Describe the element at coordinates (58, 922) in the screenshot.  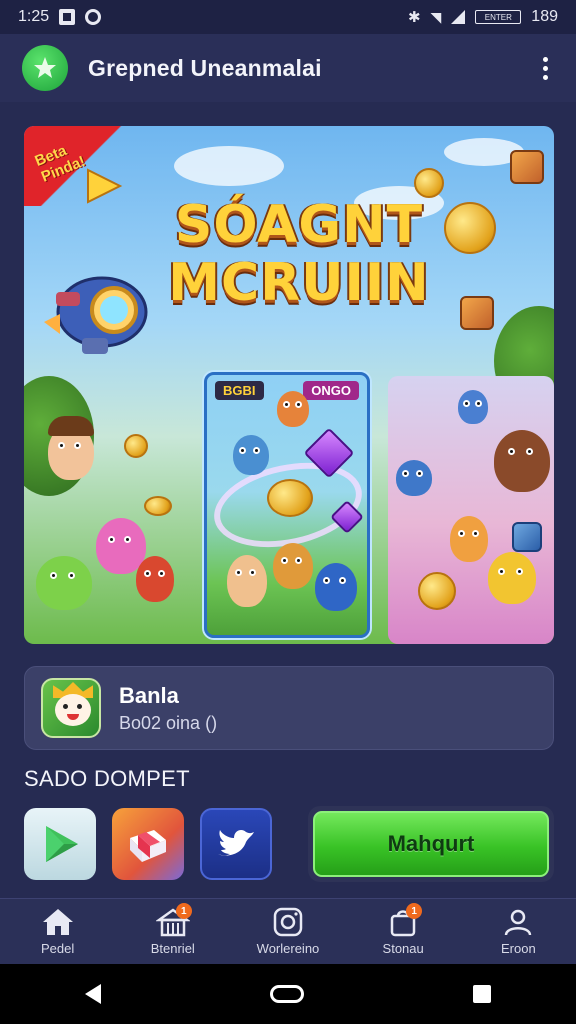
I see `home-icon` at that location.